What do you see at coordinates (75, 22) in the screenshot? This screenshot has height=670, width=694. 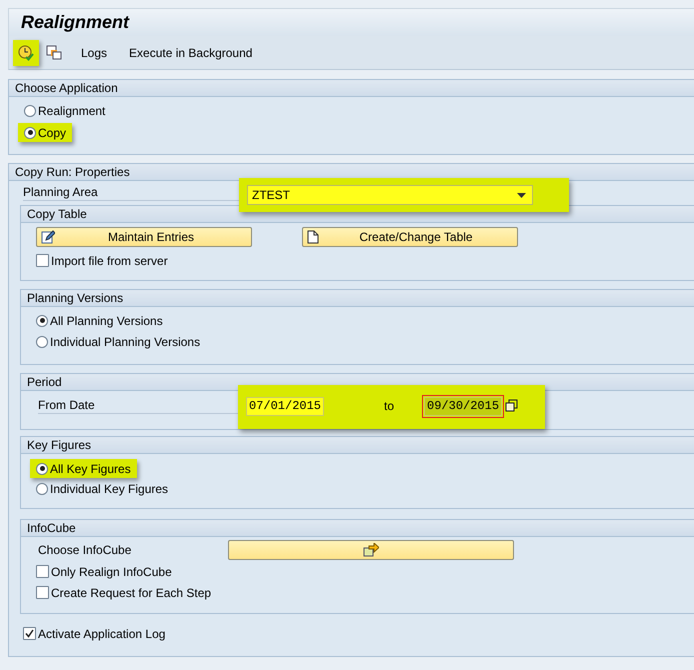 I see `screen-title: Realignment` at bounding box center [75, 22].